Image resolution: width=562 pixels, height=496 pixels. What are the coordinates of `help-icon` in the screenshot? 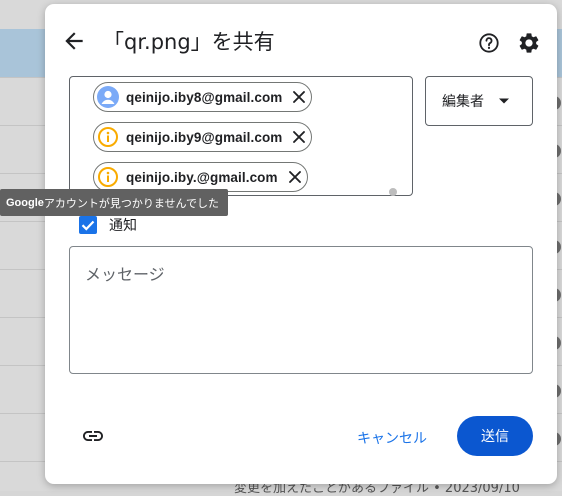 It's located at (489, 43).